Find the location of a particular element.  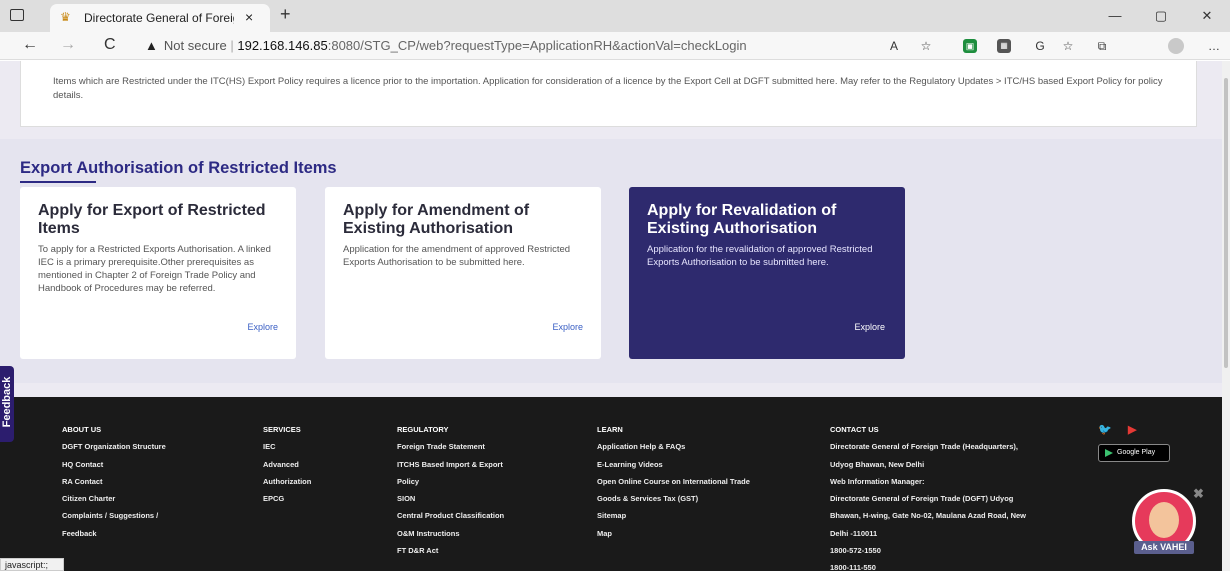

collections-icon: ⧉ is located at coordinates (1102, 46).